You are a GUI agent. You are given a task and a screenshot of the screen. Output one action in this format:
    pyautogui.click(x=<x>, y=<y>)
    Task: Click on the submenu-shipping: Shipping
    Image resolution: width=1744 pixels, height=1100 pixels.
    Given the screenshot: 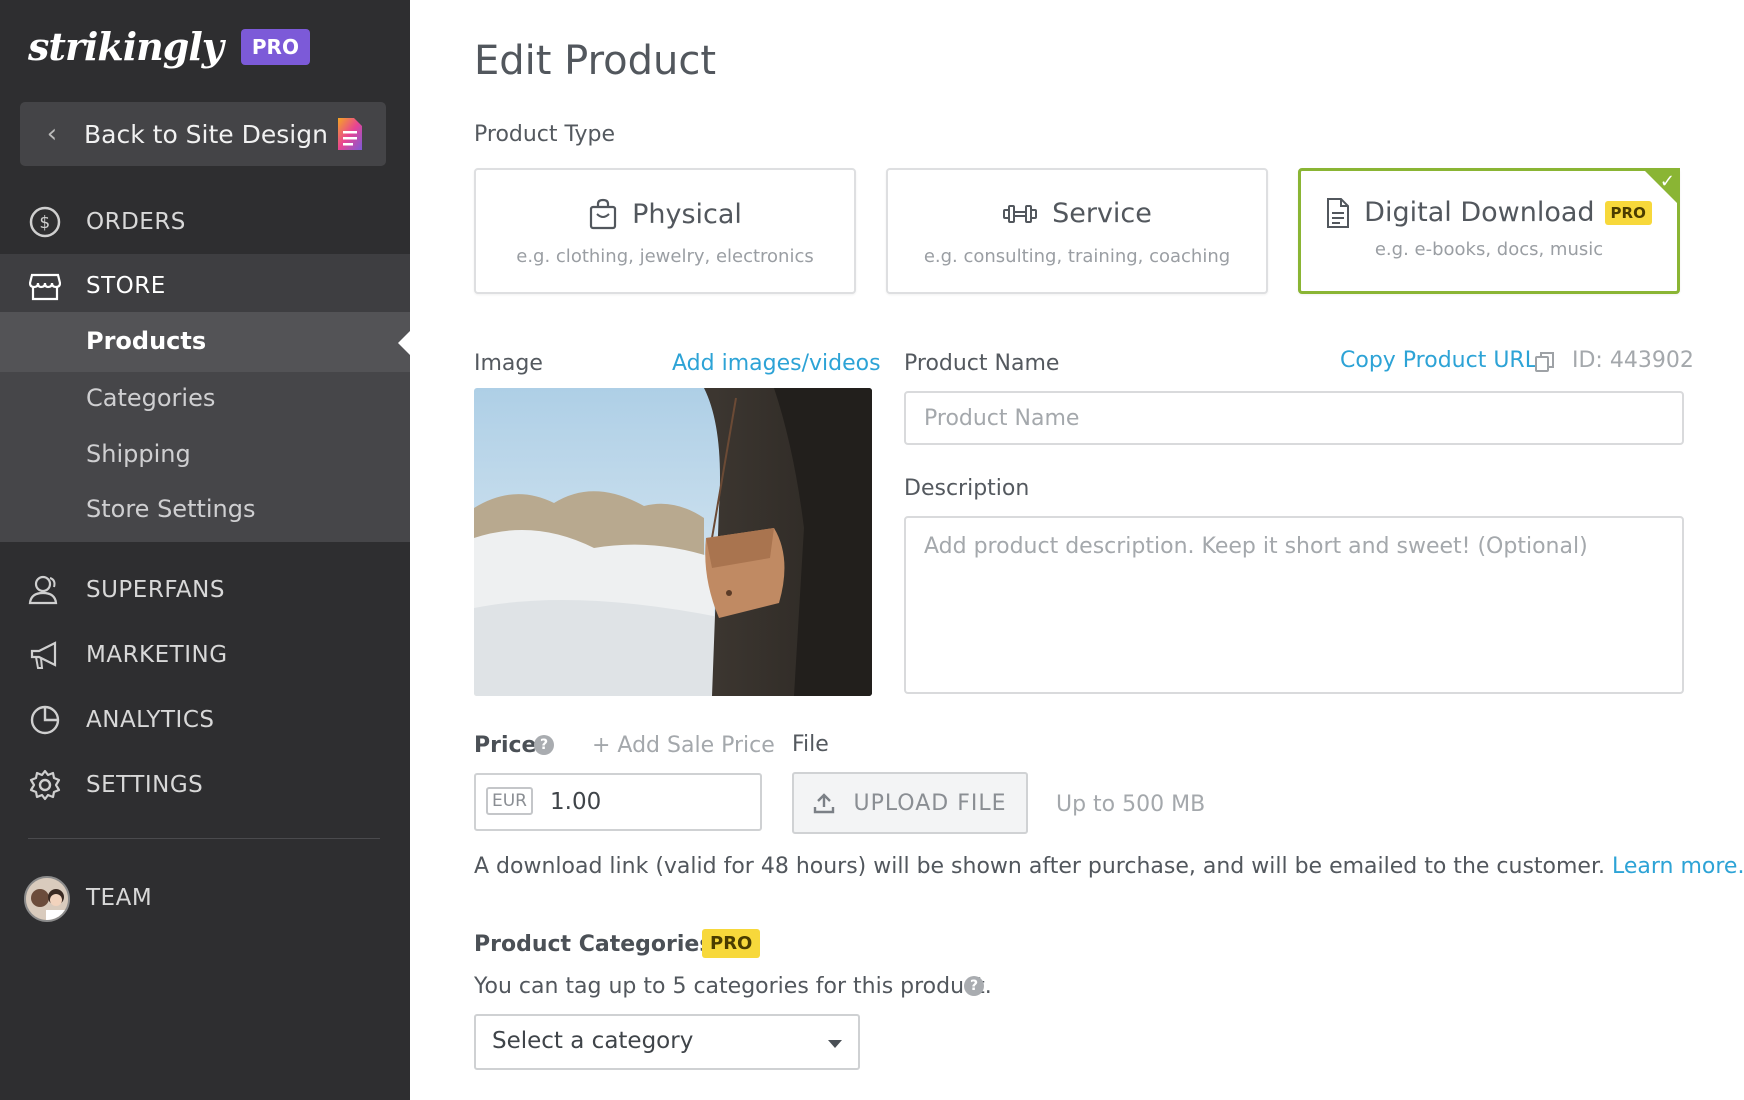 What is the action you would take?
    pyautogui.click(x=138, y=454)
    